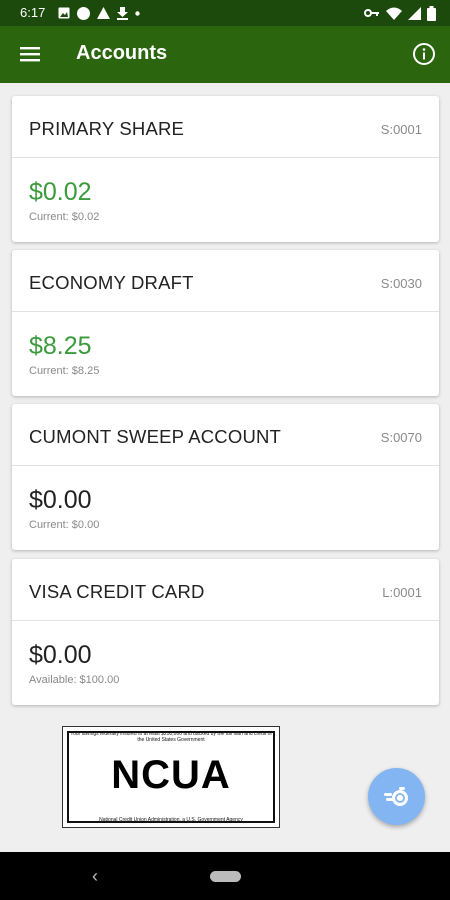 The height and width of the screenshot is (900, 450). Describe the element at coordinates (394, 13) in the screenshot. I see `wifi-icon` at that location.